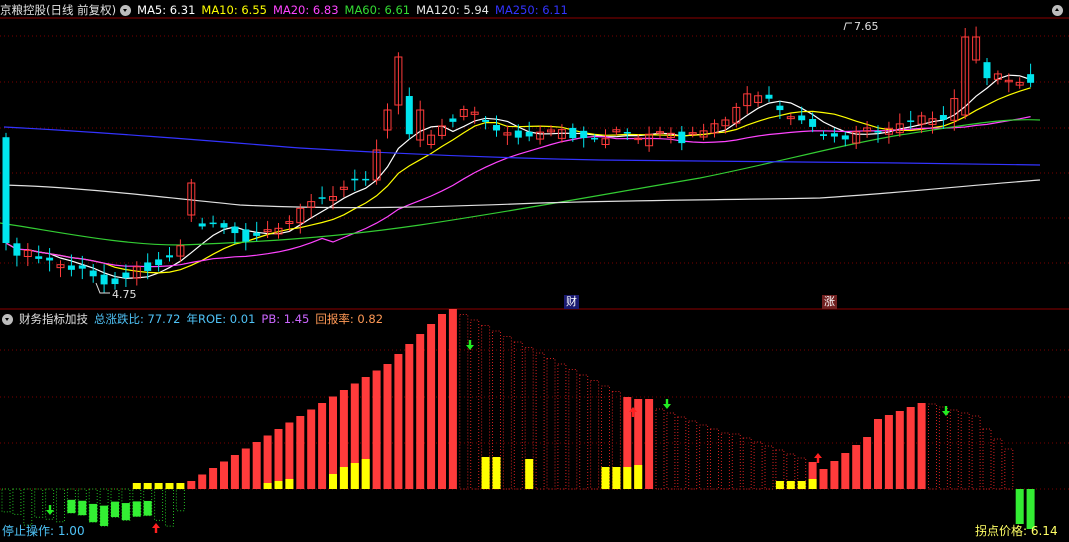  I want to click on indicator-legend-item: 总涨跌比: 77.72, so click(137, 319).